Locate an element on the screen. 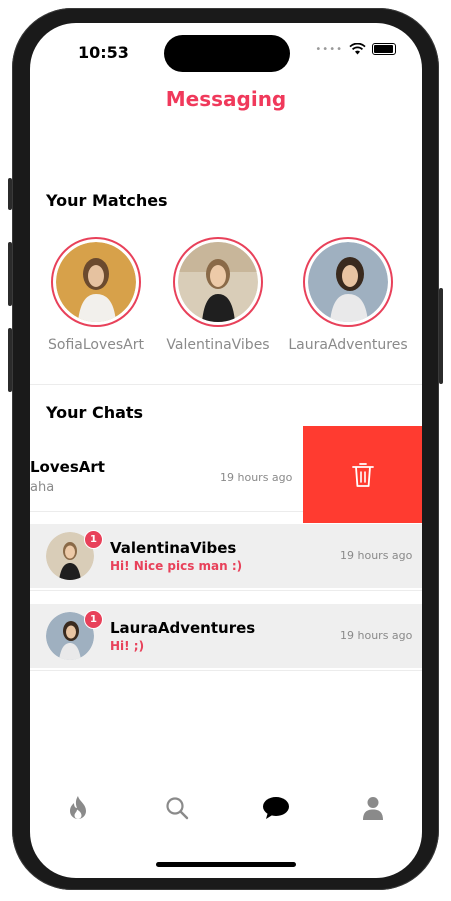 The image size is (451, 901). status-time: 10:53 is located at coordinates (103, 52).